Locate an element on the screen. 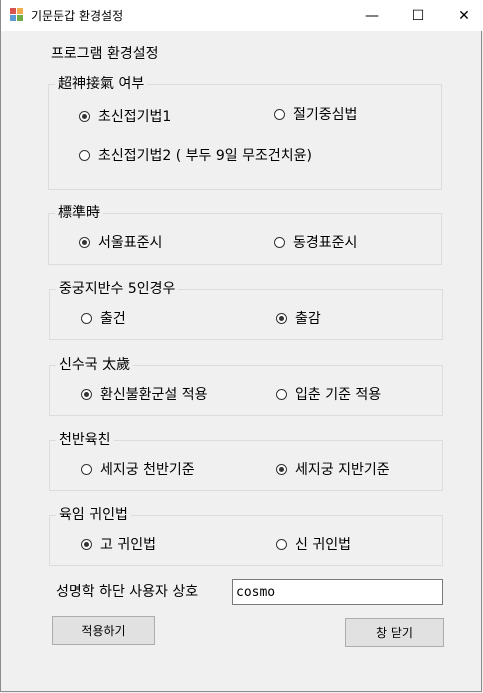 The image size is (483, 693). user-name-label: 성명학 하단 사용자 상호 is located at coordinates (127, 592).